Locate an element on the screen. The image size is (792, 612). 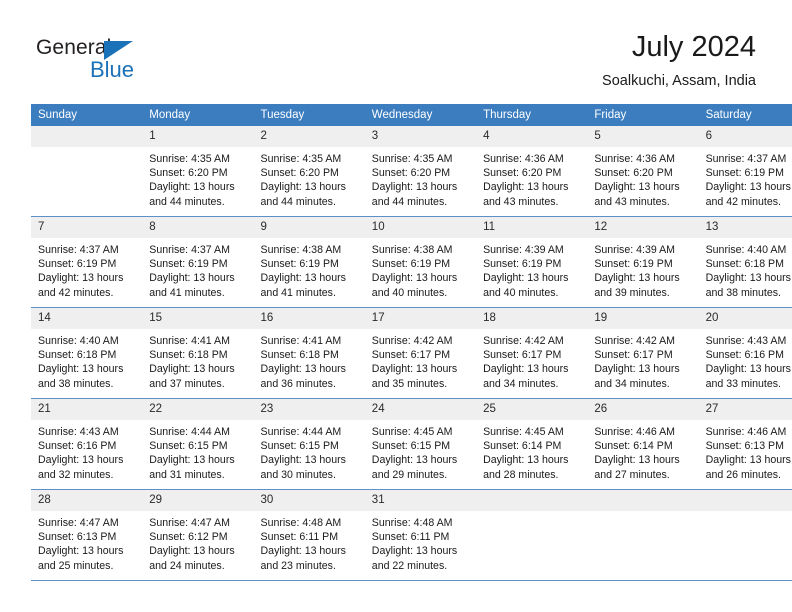
day-number: 15 is located at coordinates (198, 318).